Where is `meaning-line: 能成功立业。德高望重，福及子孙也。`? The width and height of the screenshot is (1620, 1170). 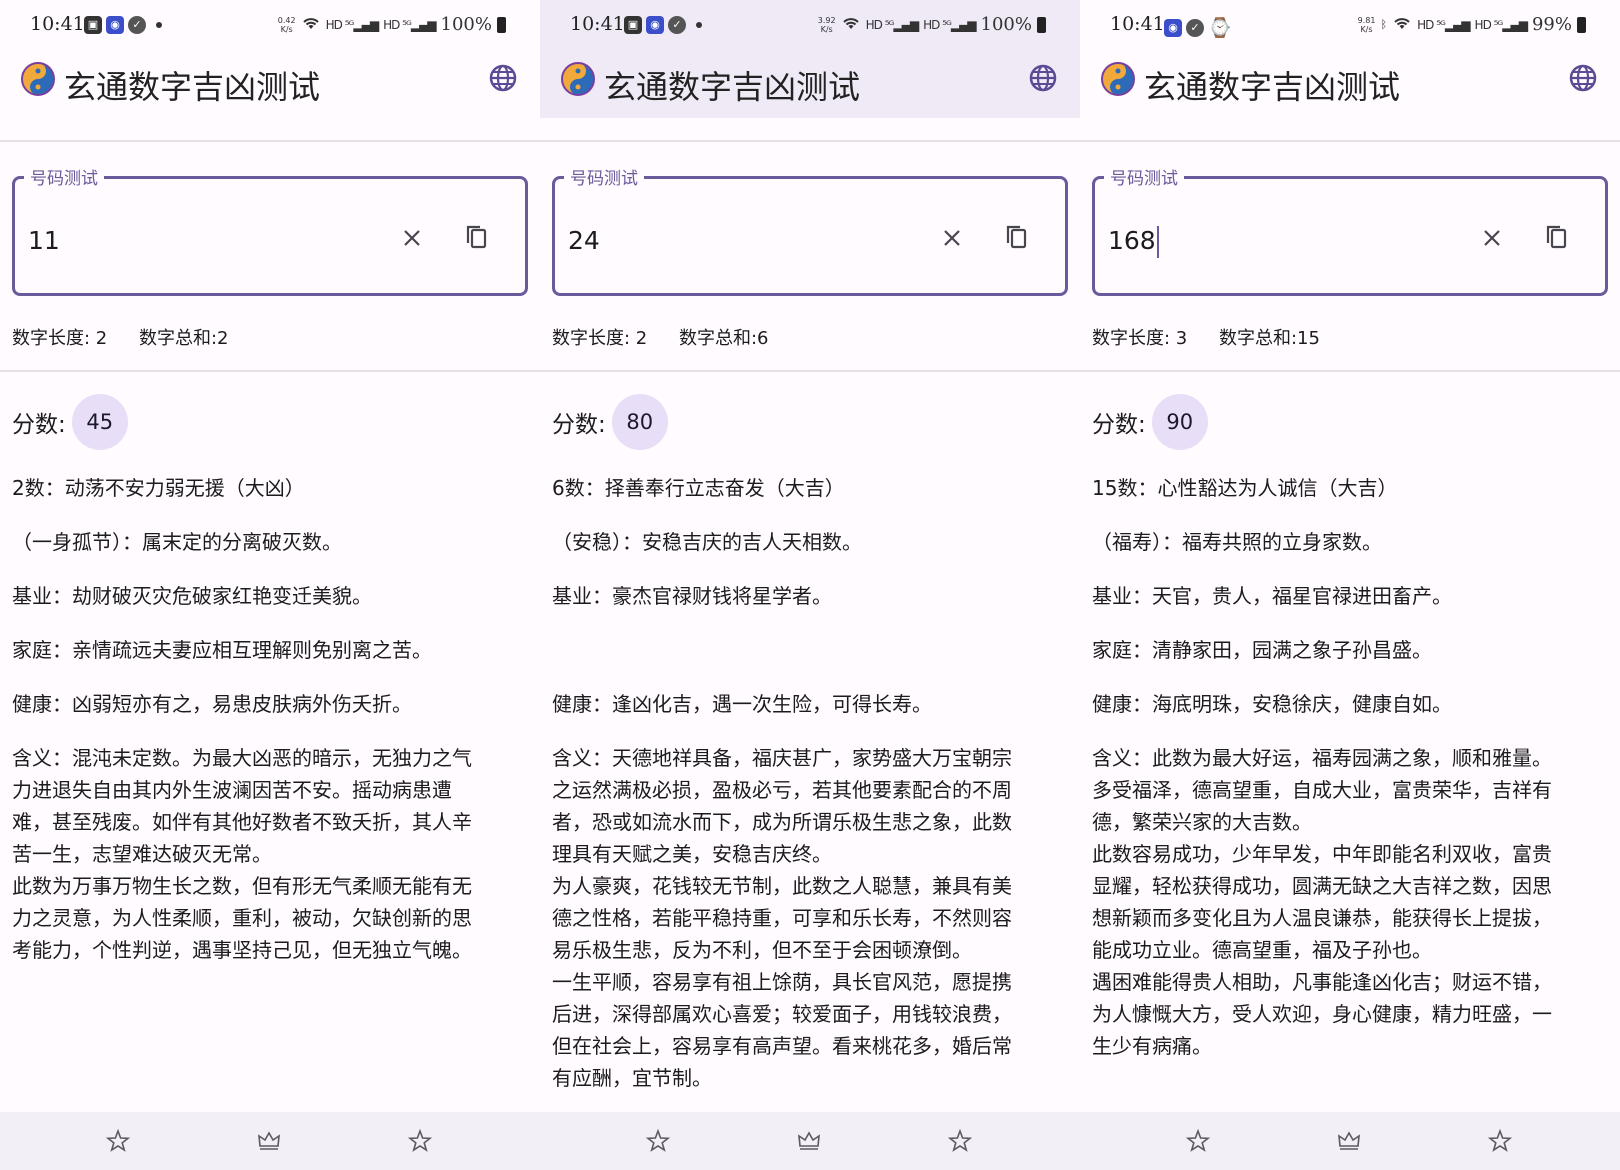
meaning-line: 能成功立业。德高望重，福及子孙也。 is located at coordinates (1262, 950).